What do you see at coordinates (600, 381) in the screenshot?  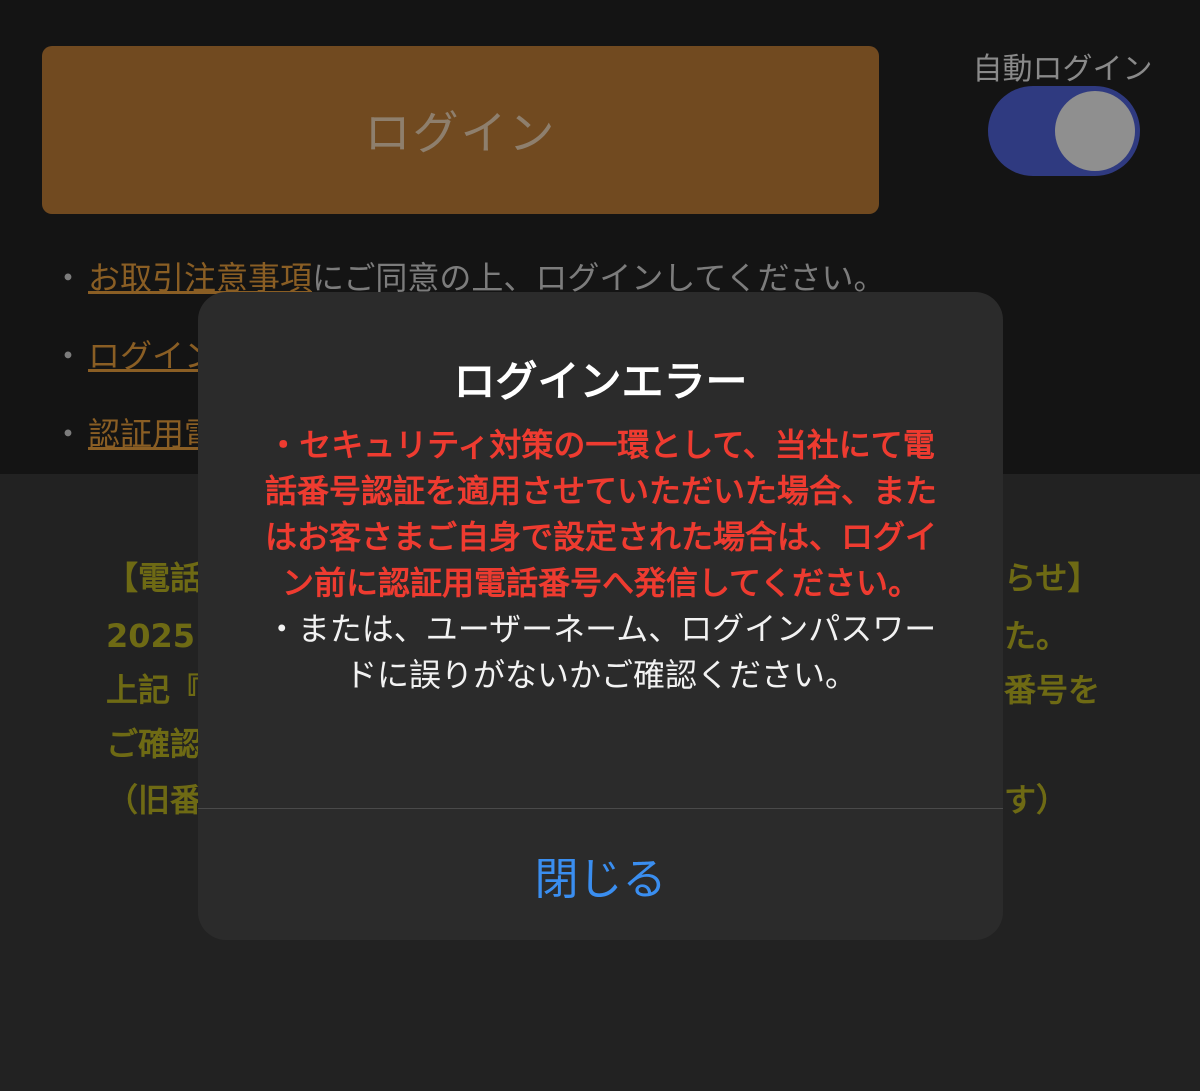 I see `dialog-title: ログインエラー` at bounding box center [600, 381].